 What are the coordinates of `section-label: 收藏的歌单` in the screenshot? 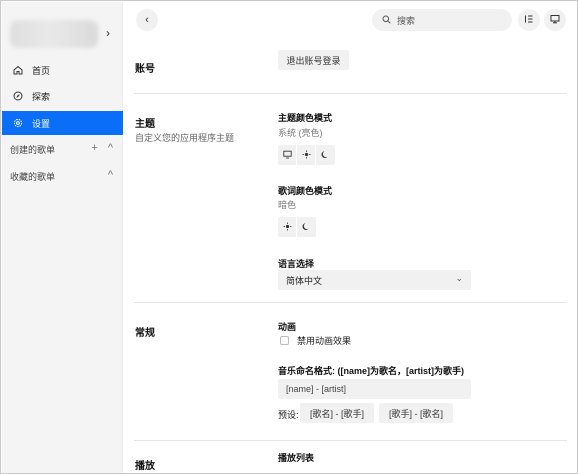 It's located at (33, 176).